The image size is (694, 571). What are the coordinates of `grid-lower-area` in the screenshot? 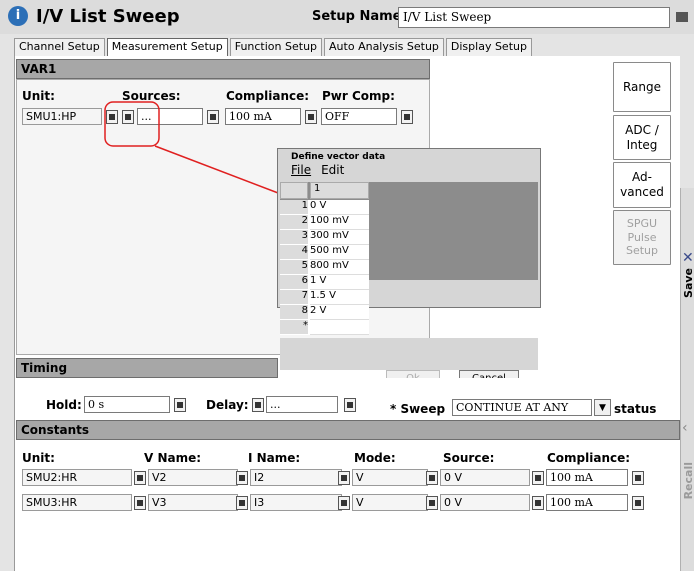 It's located at (409, 354).